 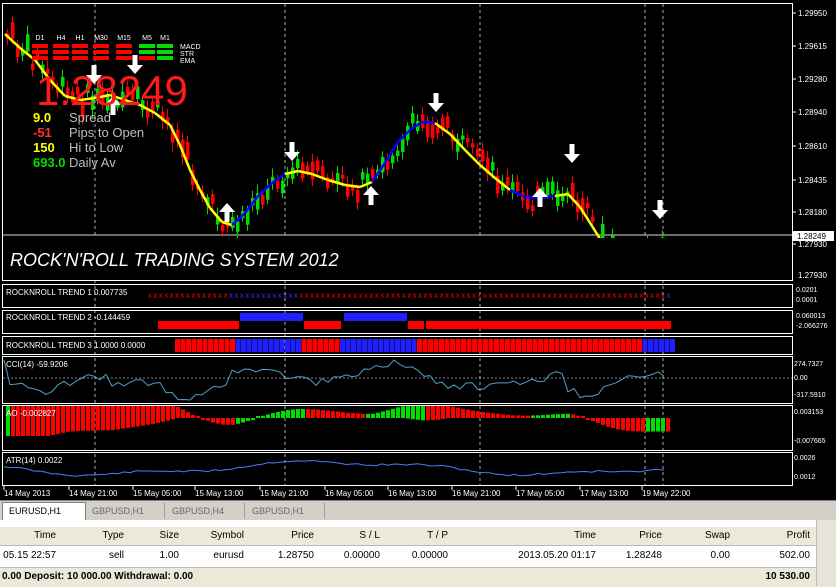 What do you see at coordinates (61, 38) in the screenshot?
I see `timeframe-label: H4` at bounding box center [61, 38].